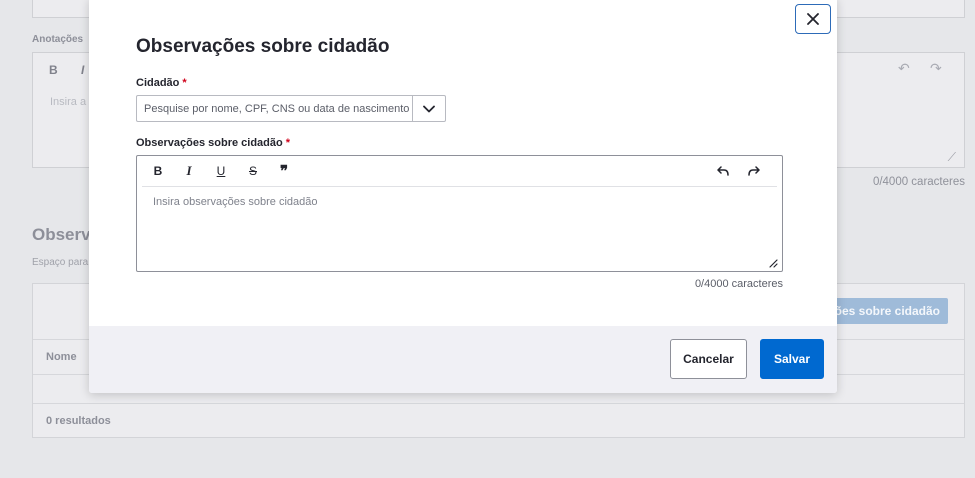 This screenshot has width=975, height=478. I want to click on redo-button, so click(754, 171).